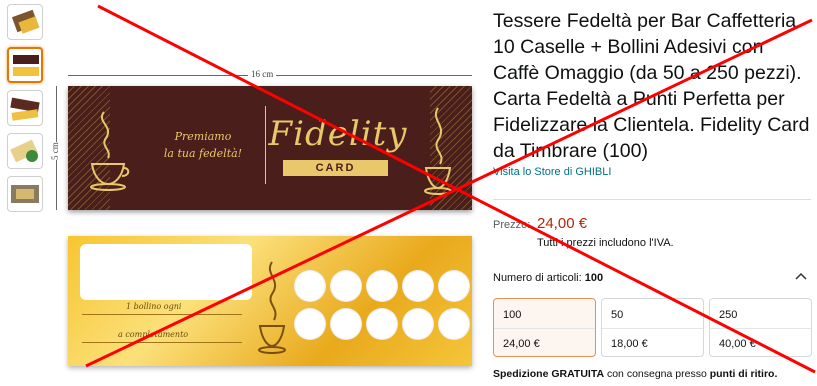 This screenshot has height=386, width=817. I want to click on quantity-option-250: 250 40,00 €, so click(760, 327).